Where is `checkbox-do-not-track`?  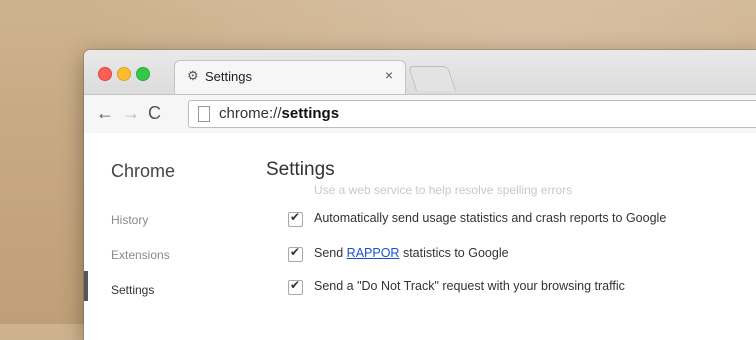
checkbox-do-not-track is located at coordinates (295, 286).